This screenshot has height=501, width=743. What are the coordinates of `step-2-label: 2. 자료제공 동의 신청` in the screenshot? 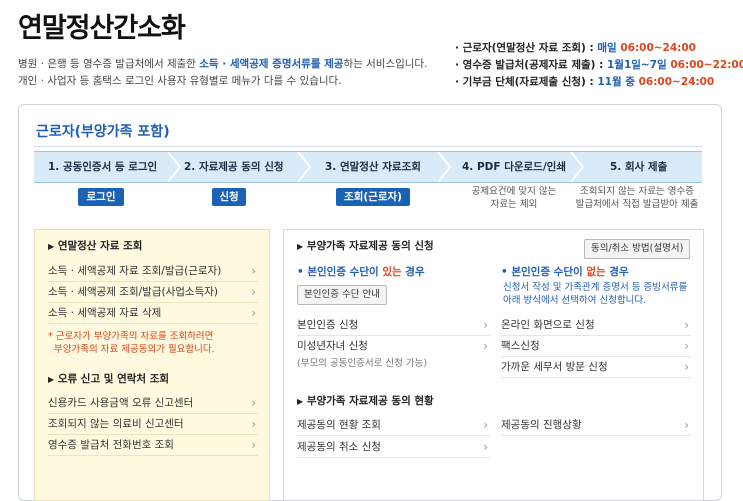 It's located at (234, 167).